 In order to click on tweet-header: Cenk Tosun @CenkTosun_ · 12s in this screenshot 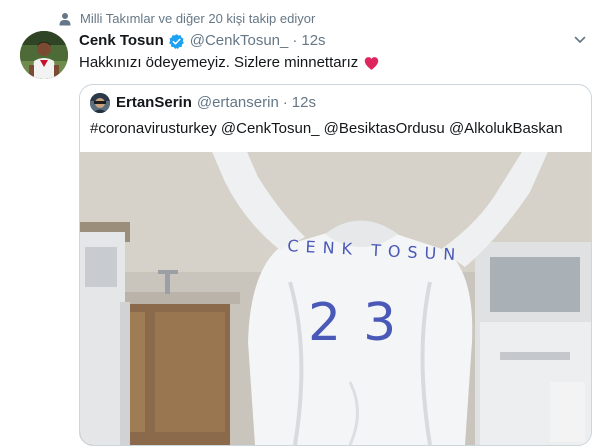, I will do `click(202, 41)`.